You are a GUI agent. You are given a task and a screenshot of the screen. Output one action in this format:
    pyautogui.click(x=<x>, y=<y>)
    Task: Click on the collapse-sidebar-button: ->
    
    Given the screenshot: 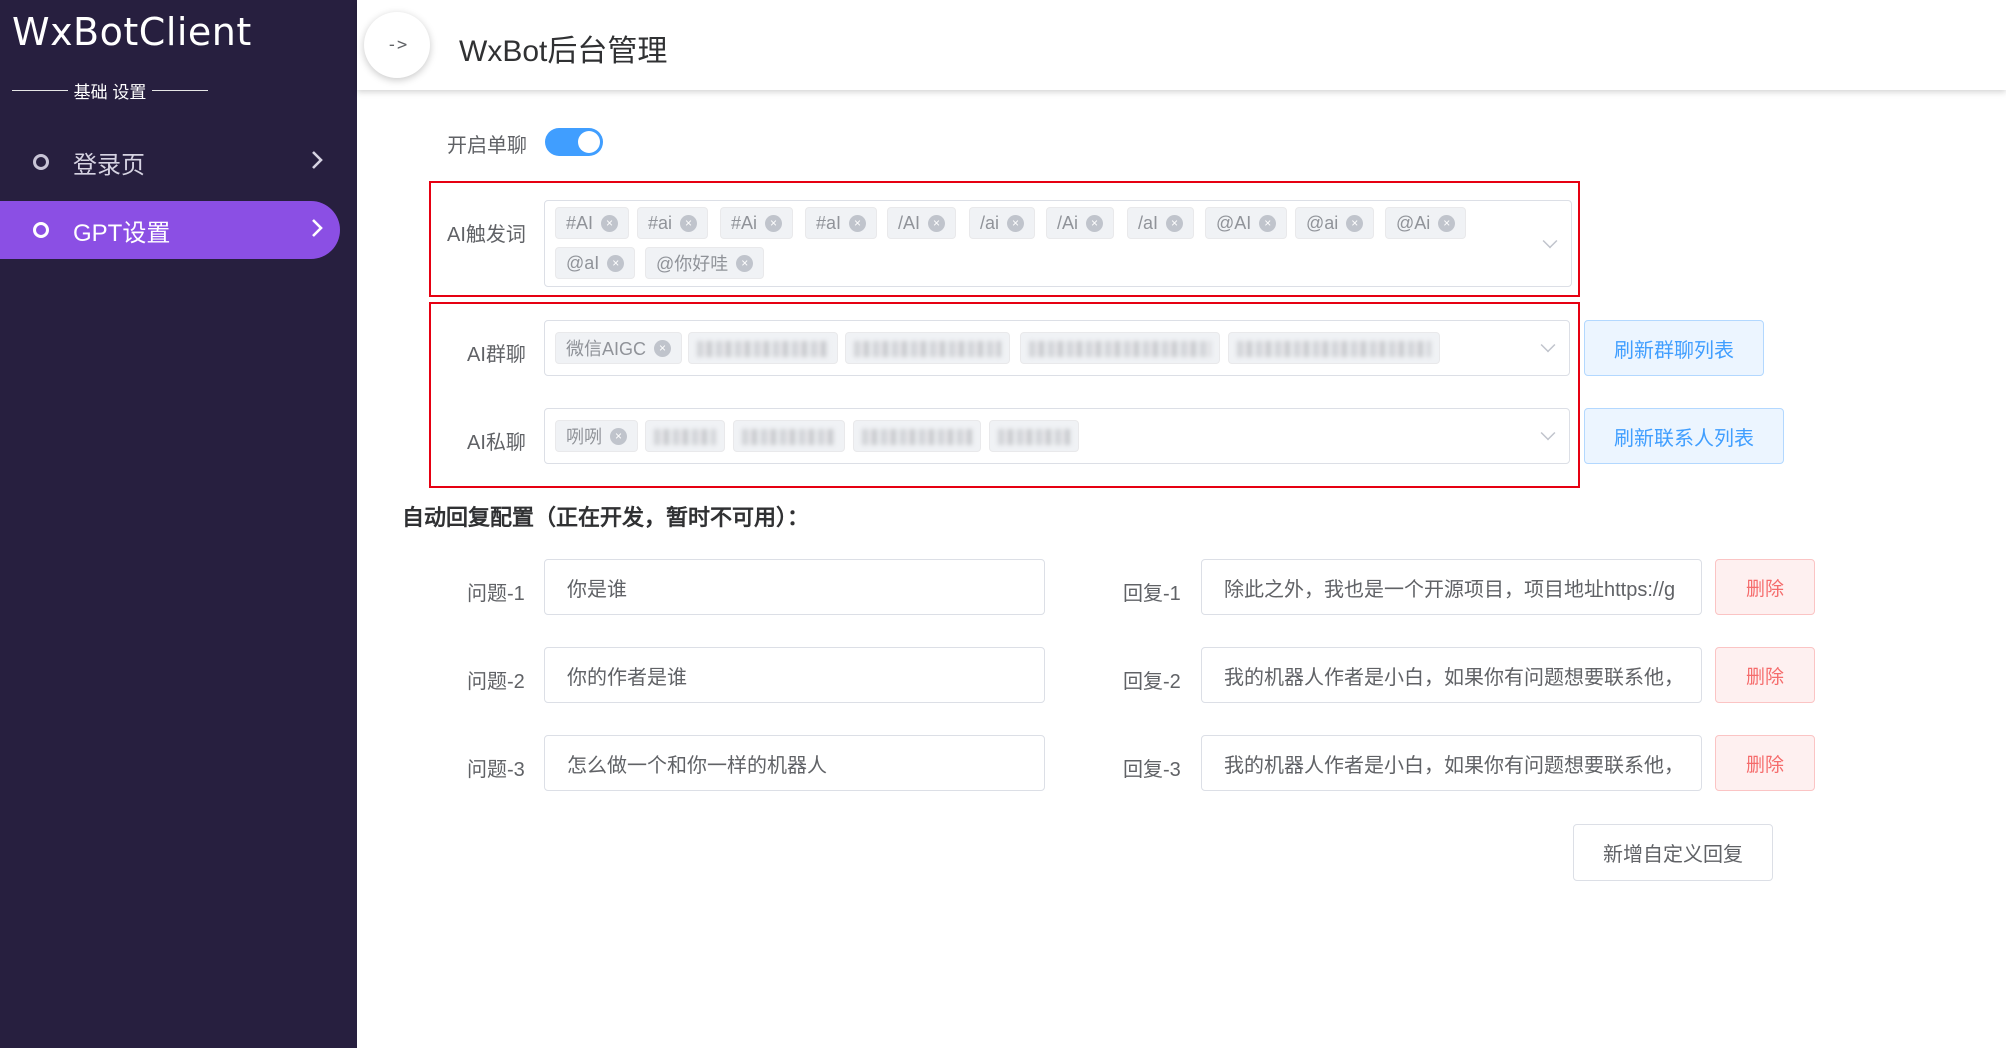 What is the action you would take?
    pyautogui.click(x=397, y=45)
    